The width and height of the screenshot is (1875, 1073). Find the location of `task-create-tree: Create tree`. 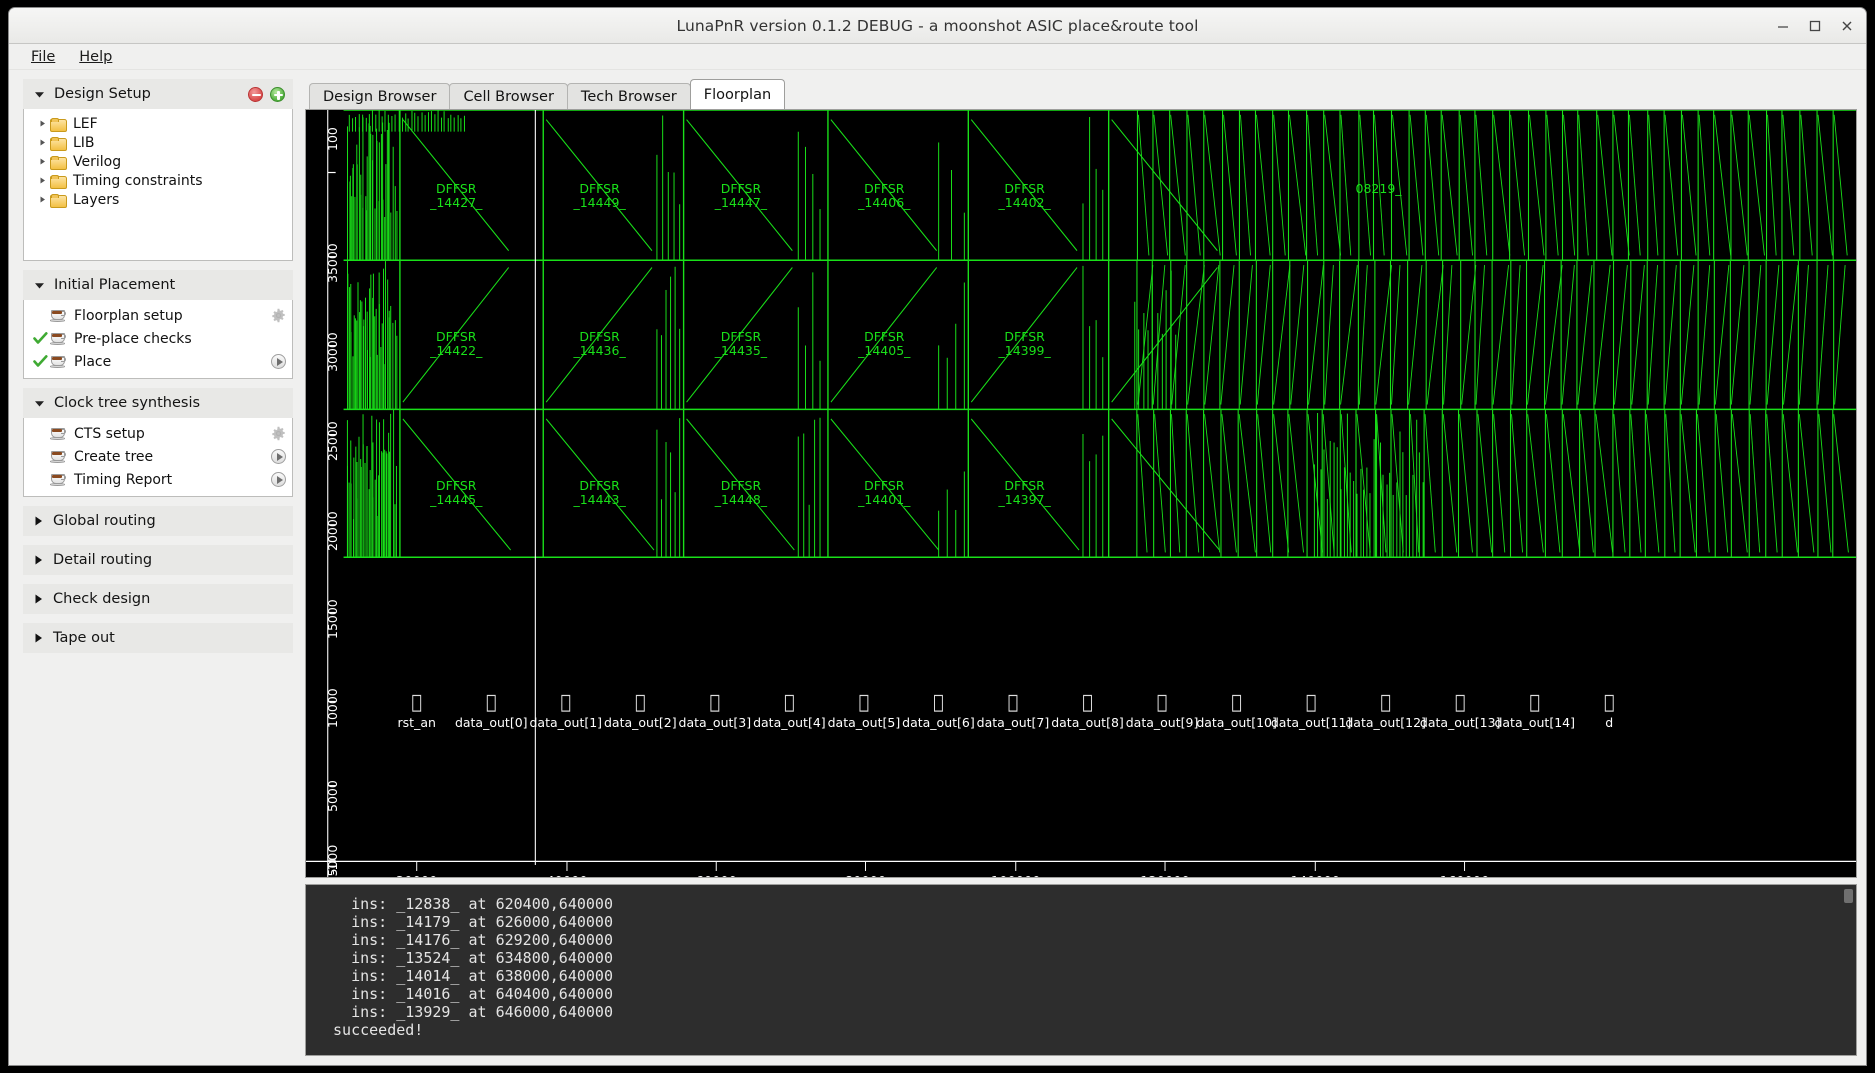

task-create-tree: Create tree is located at coordinates (158, 456).